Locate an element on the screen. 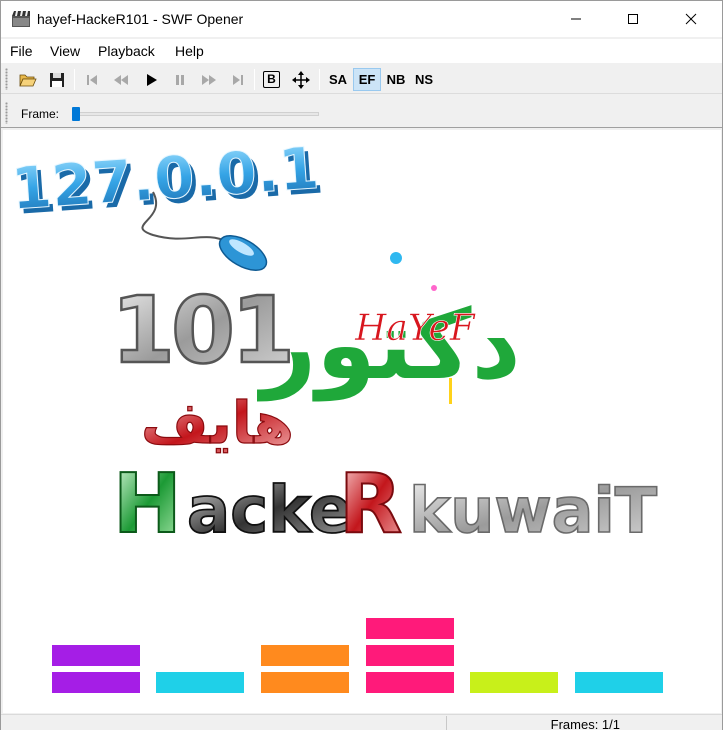 This screenshot has width=723, height=730. hacker-h: H is located at coordinates (147, 504).